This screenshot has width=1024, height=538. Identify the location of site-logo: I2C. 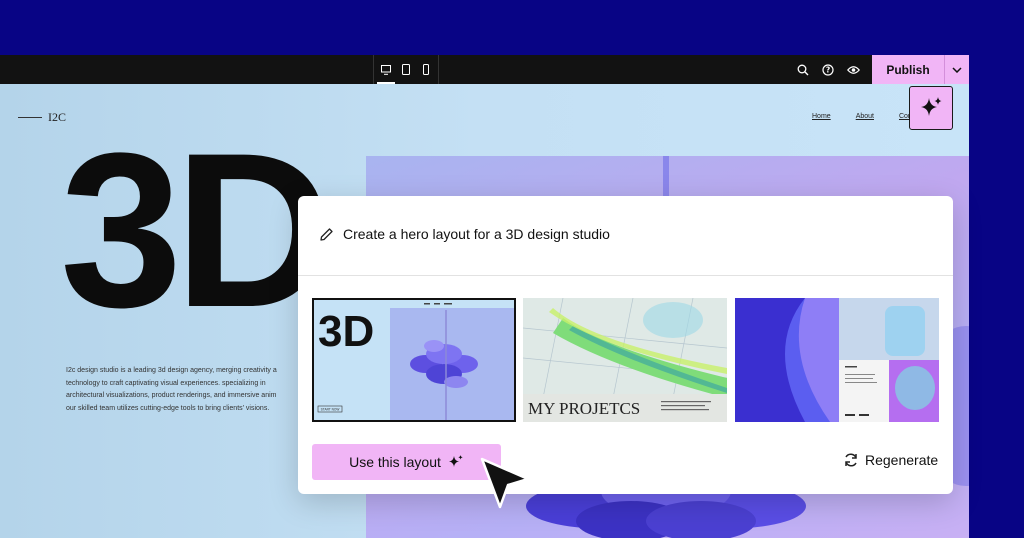
(42, 117).